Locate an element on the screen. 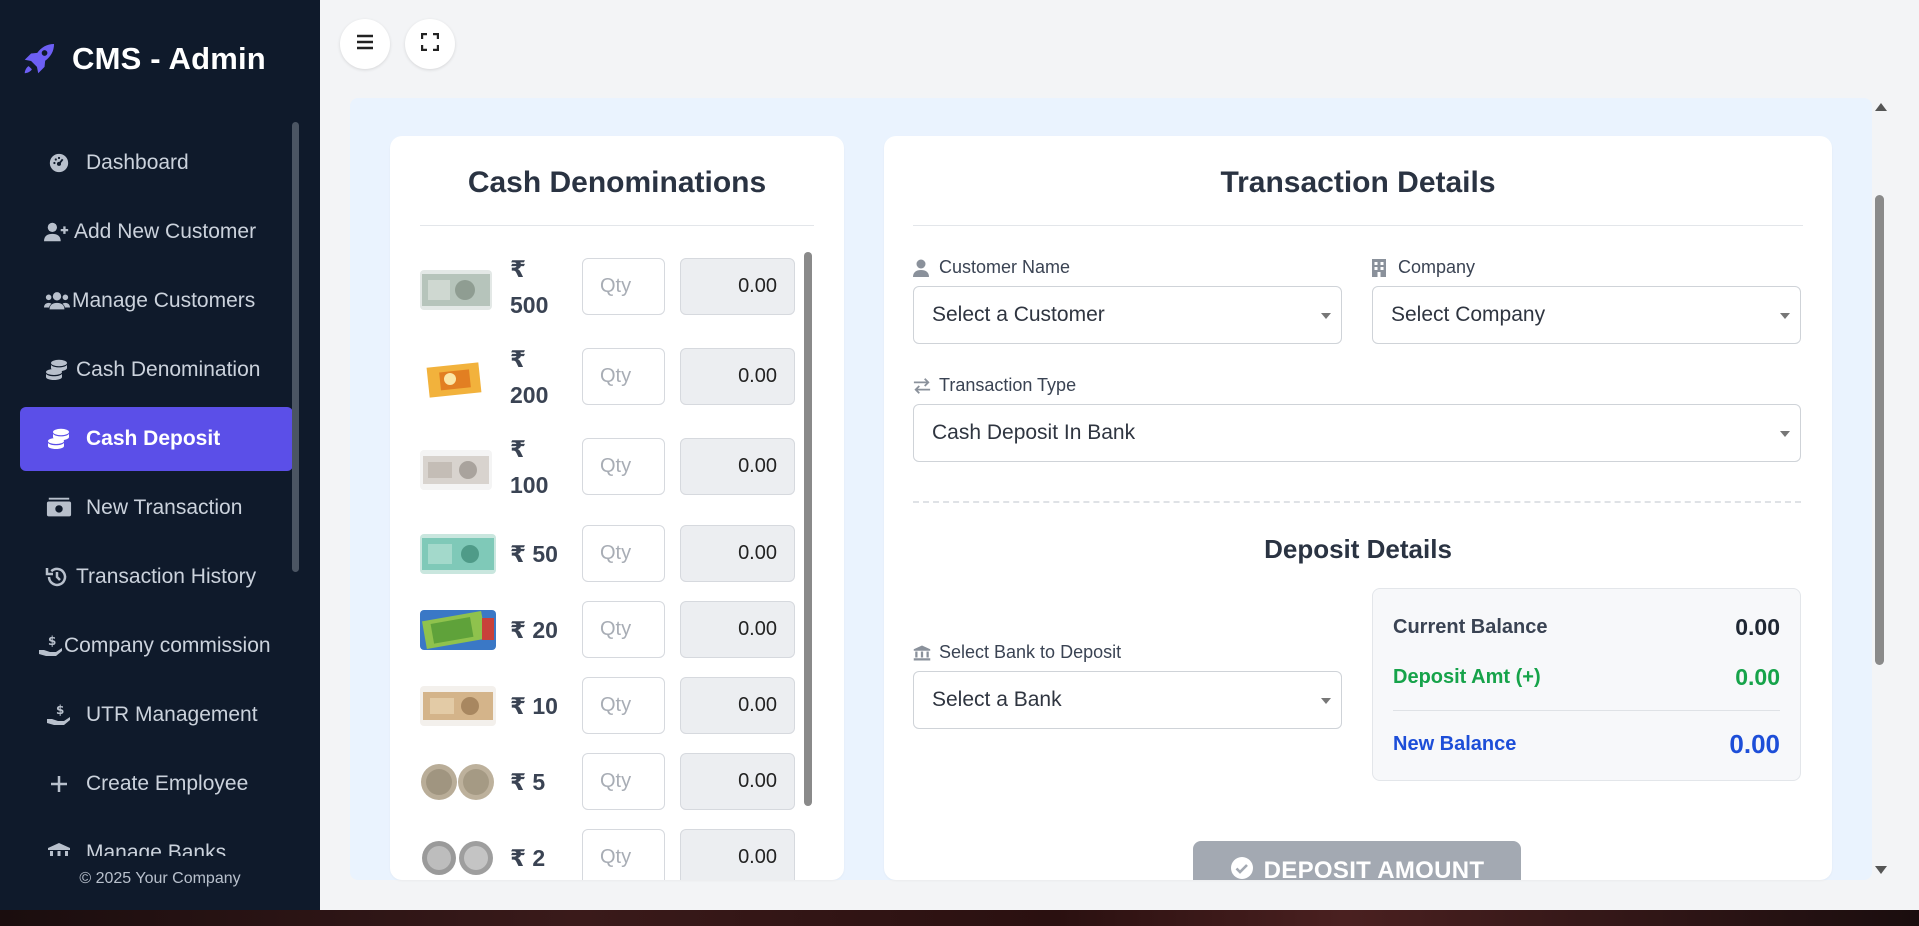  denomination-row: ₹ 2 Qty 0.00 is located at coordinates (608, 854).